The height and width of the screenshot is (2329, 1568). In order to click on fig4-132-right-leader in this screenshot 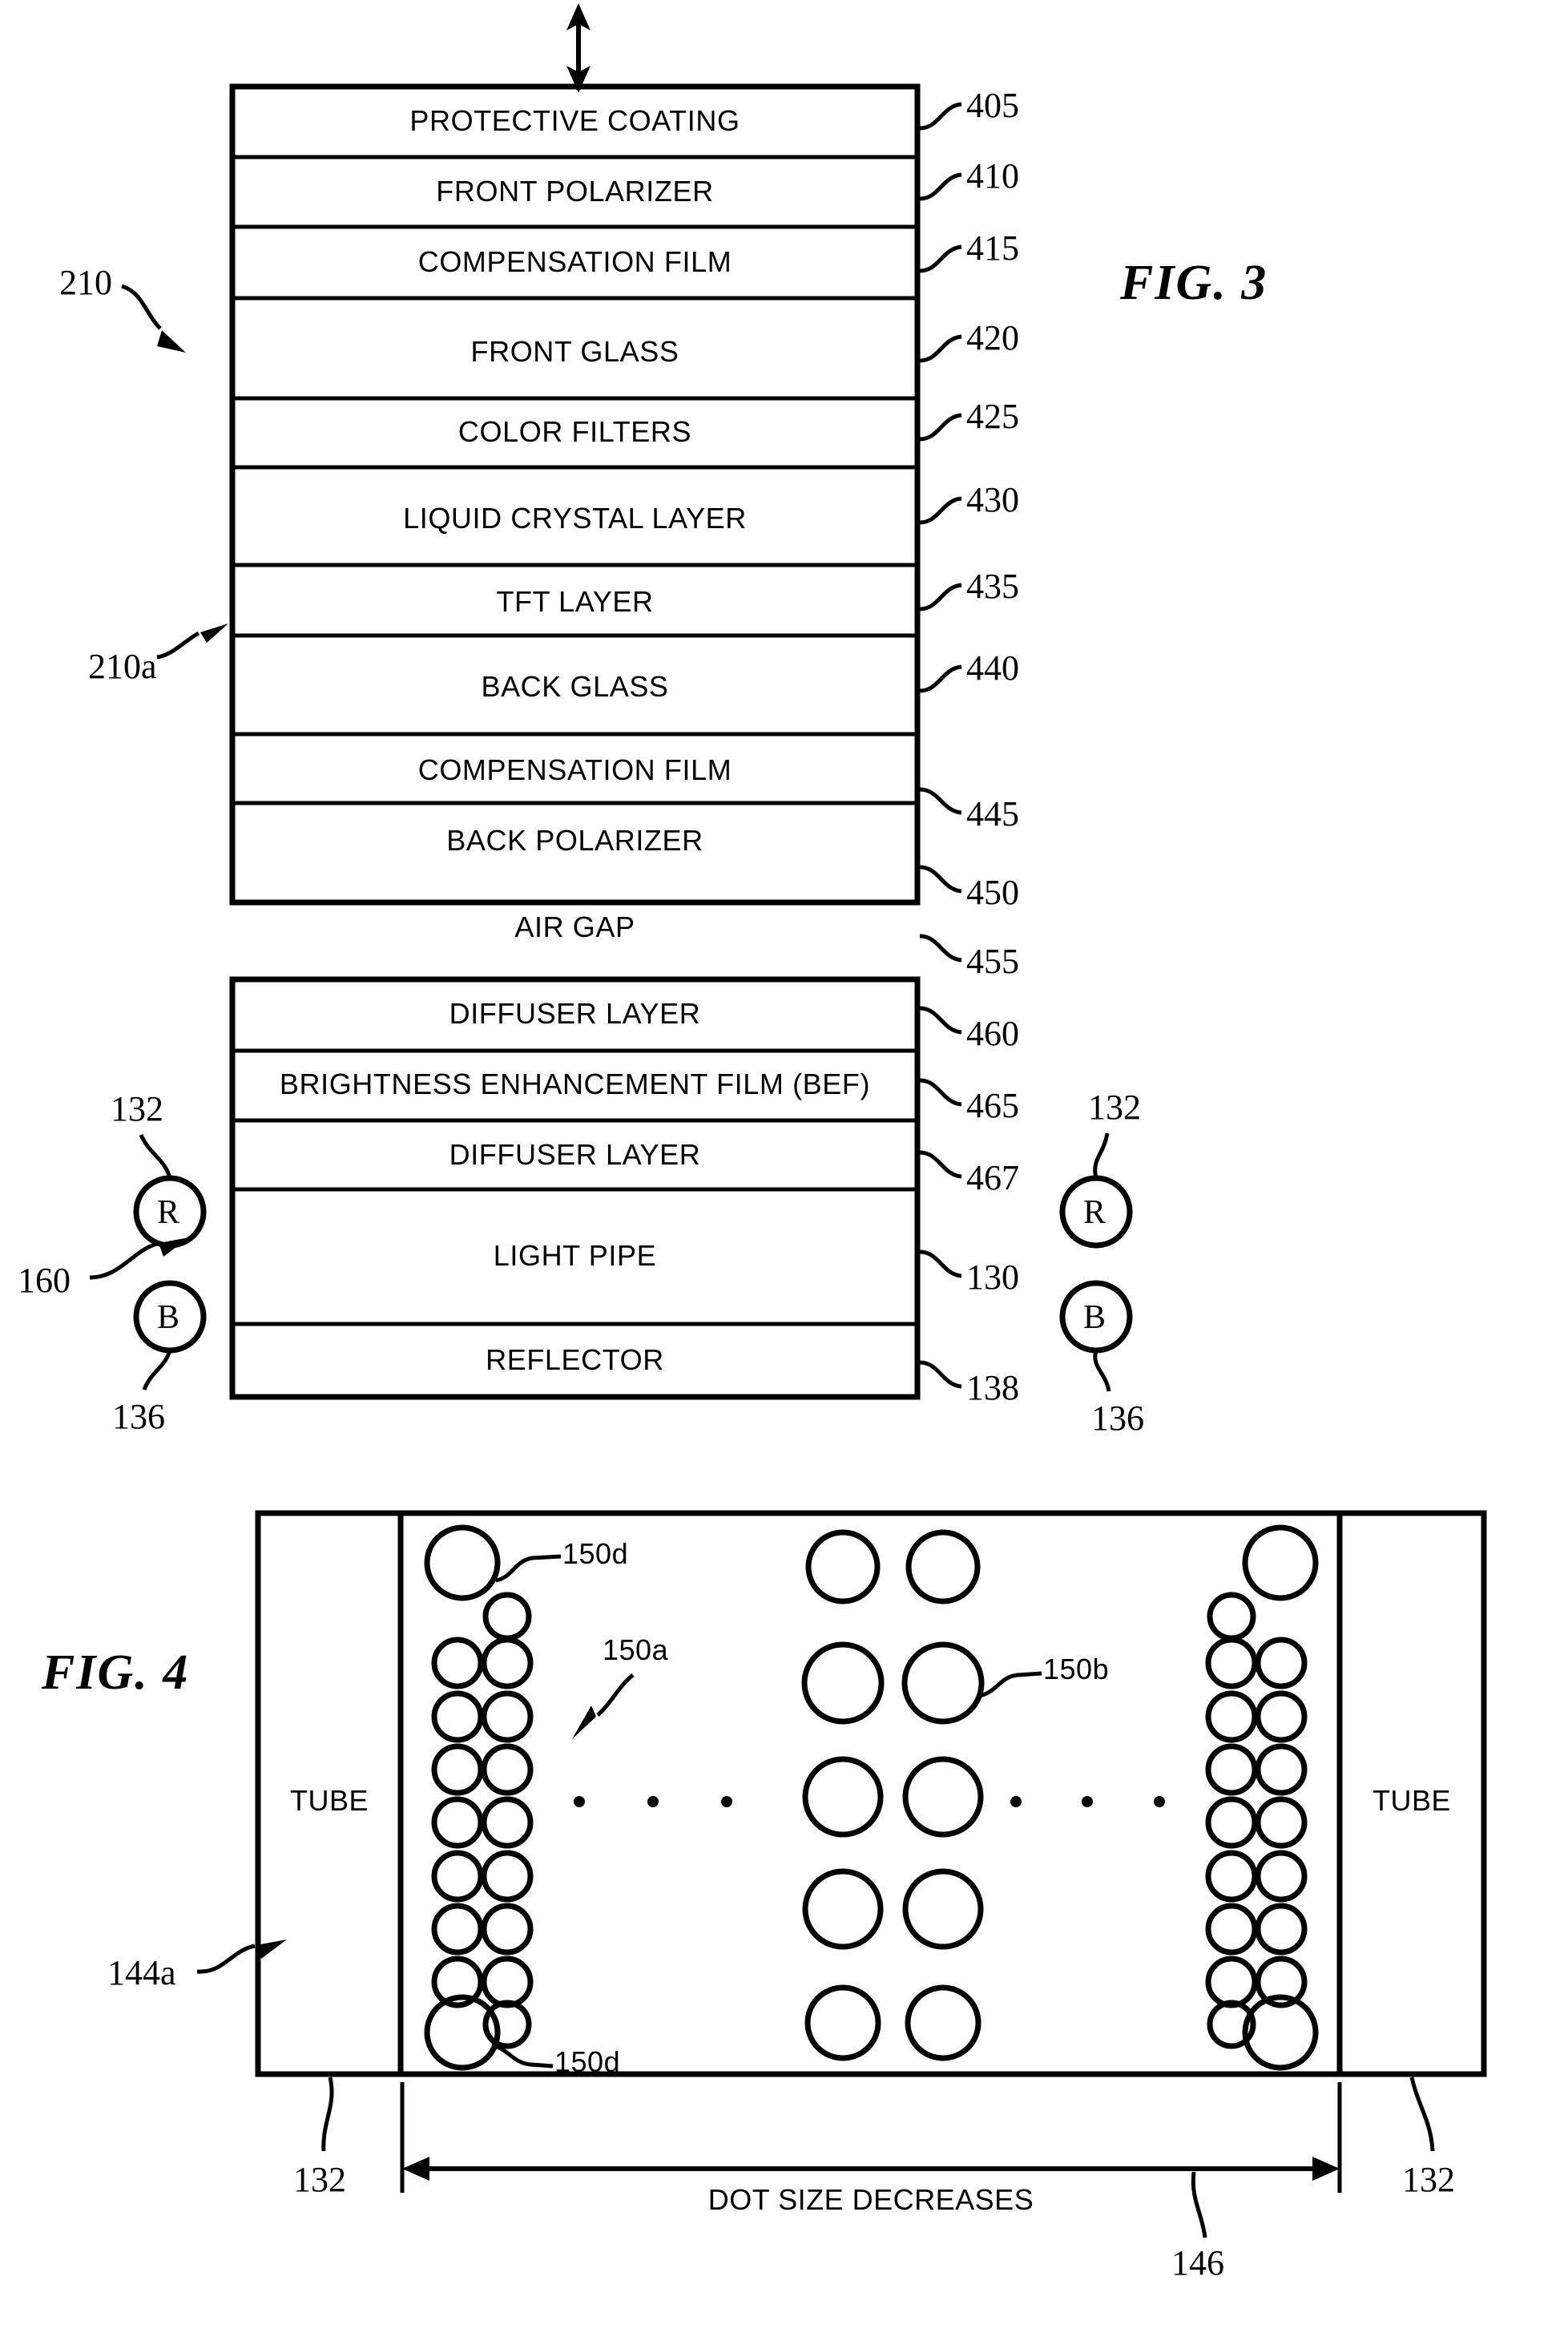, I will do `click(1422, 2114)`.